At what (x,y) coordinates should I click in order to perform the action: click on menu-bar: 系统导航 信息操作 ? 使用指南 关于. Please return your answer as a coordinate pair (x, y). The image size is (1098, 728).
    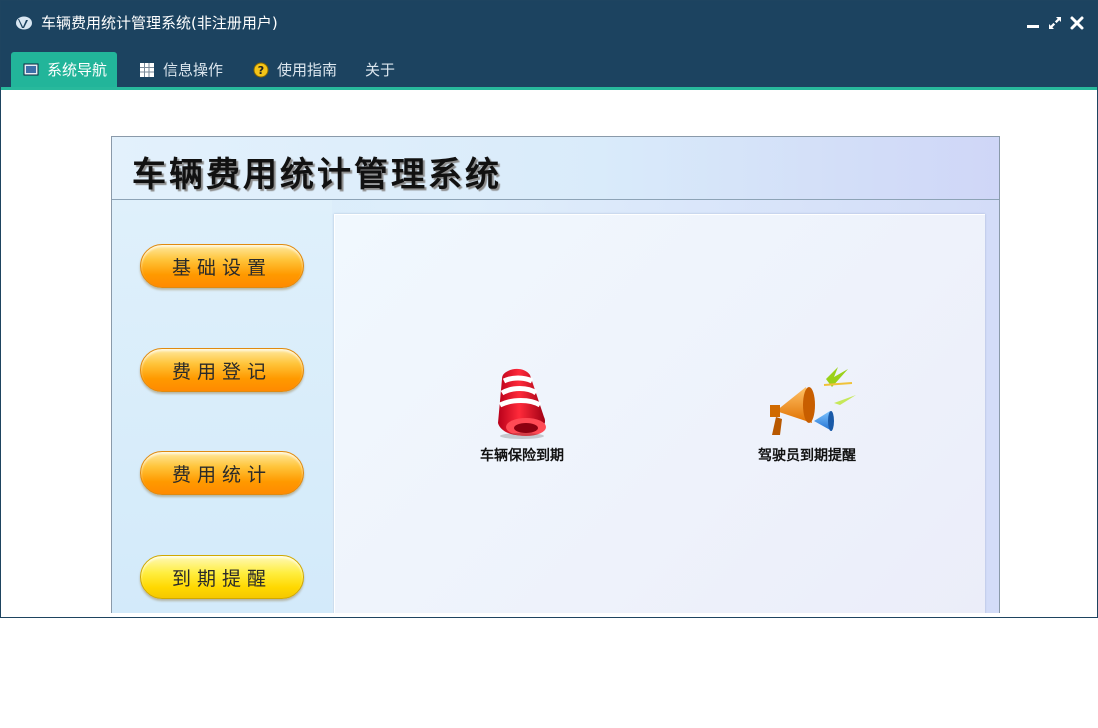
    Looking at the image, I should click on (549, 67).